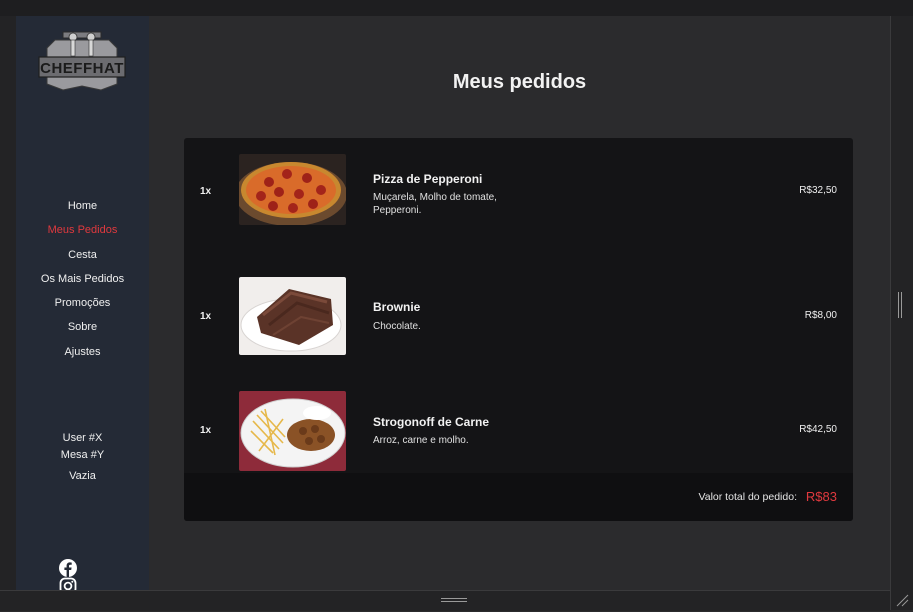  I want to click on order-item-price: R$32,50, so click(818, 190).